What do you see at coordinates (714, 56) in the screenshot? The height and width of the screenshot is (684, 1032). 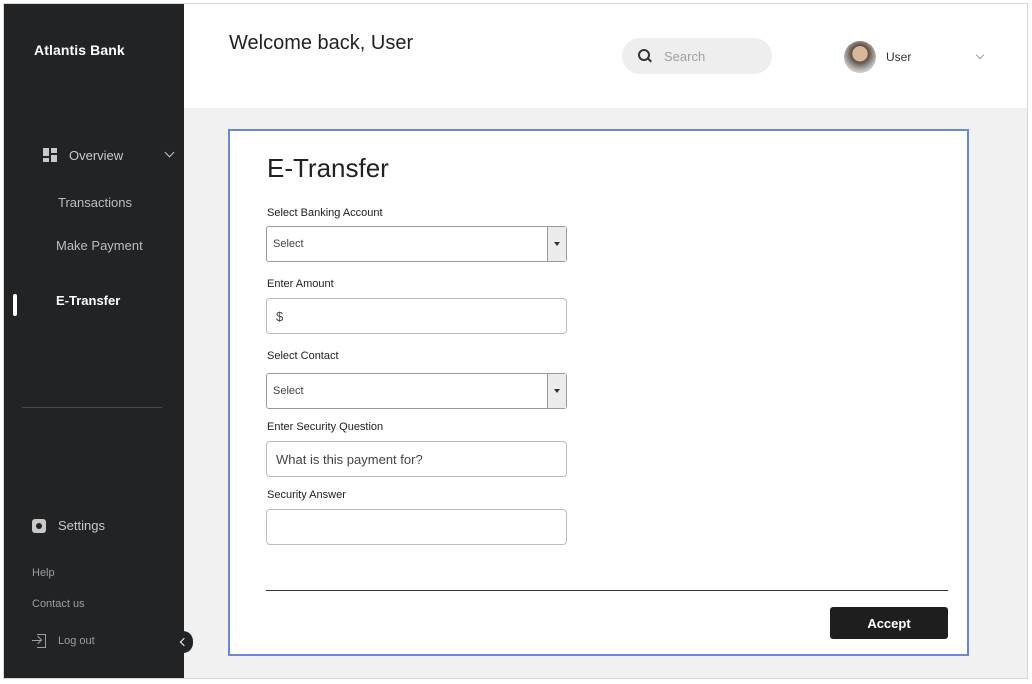 I see `search-input` at bounding box center [714, 56].